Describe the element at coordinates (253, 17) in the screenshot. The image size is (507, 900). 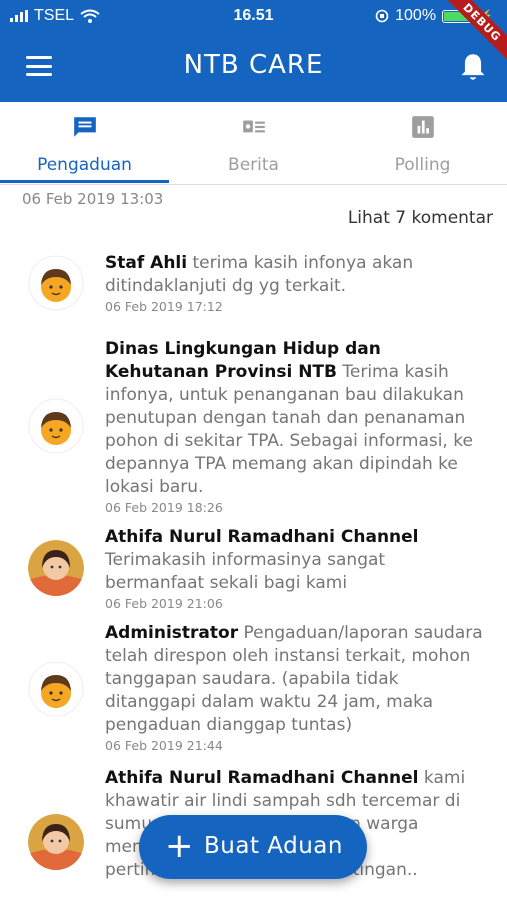
I see `status-bar: TSEL 16.51 100% ⚡` at that location.